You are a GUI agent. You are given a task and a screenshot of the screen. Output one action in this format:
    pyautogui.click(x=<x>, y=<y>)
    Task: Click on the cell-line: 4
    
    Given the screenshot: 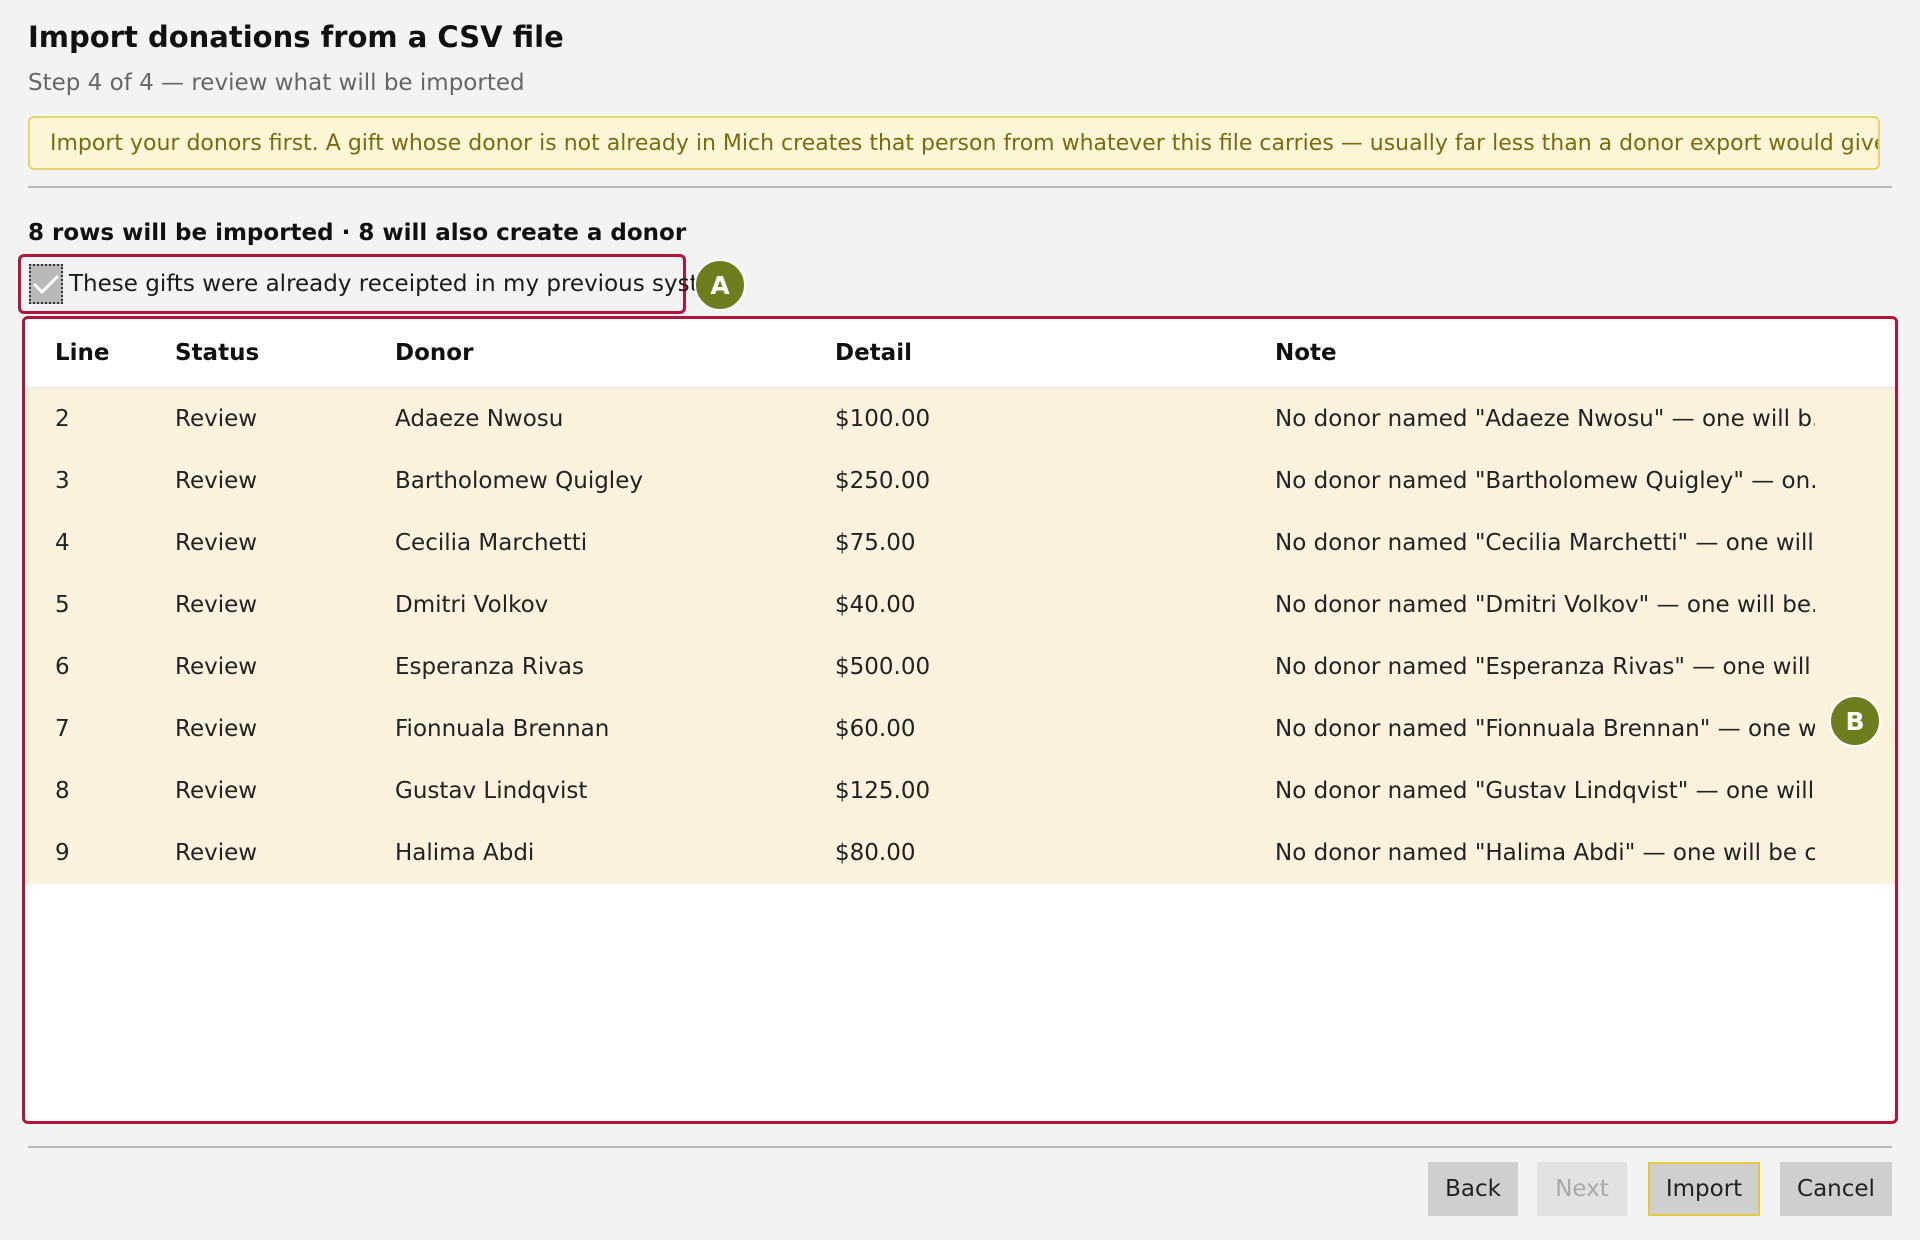 What is the action you would take?
    pyautogui.click(x=62, y=543)
    